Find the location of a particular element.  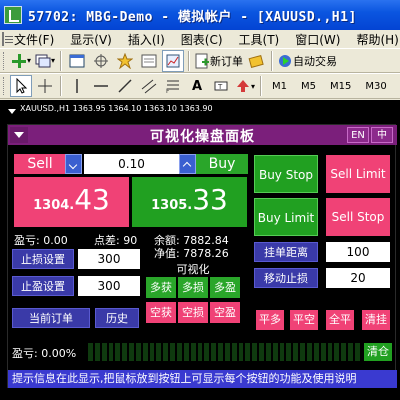

fibonacci-button: F is located at coordinates (173, 86).